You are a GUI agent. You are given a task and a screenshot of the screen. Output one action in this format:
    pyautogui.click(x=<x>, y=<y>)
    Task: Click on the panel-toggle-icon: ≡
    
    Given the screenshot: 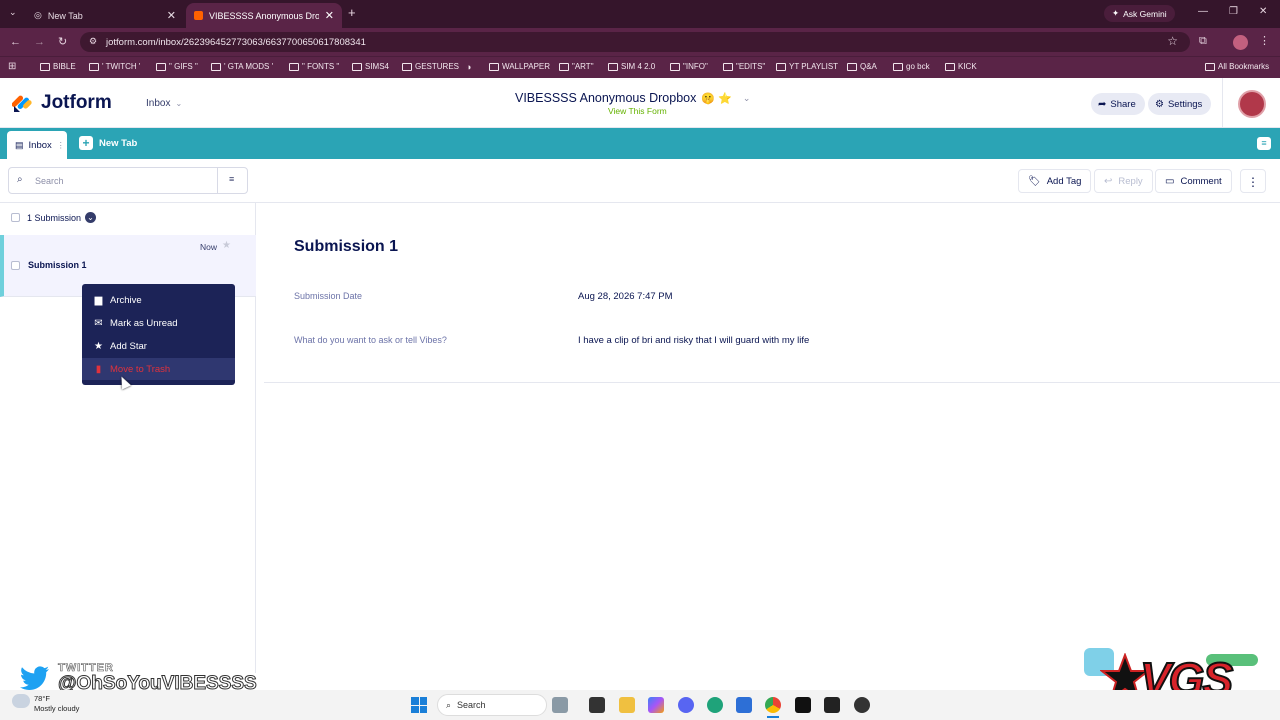 What is the action you would take?
    pyautogui.click(x=1264, y=143)
    